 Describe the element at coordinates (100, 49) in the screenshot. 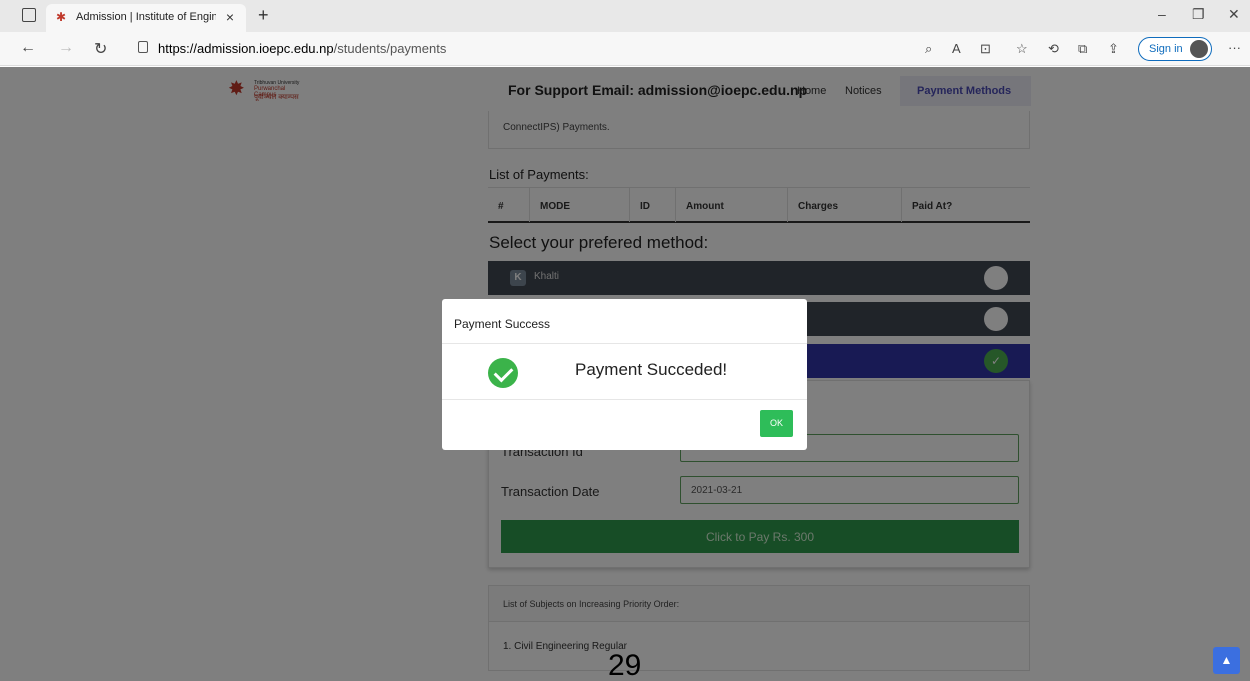

I see `refresh-icon: ↻` at that location.